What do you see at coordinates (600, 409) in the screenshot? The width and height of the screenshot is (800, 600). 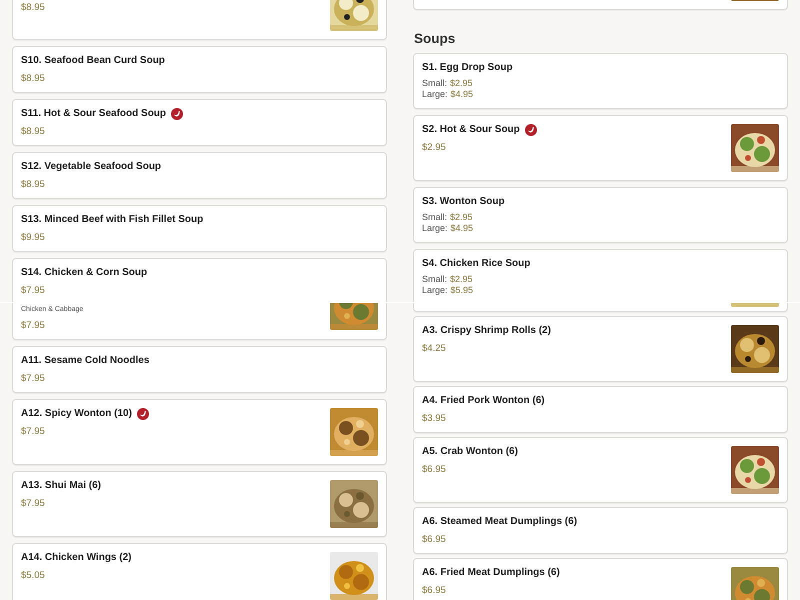 I see `menu-item-card: A4. Fried Pork Wonton (6) $3.95` at bounding box center [600, 409].